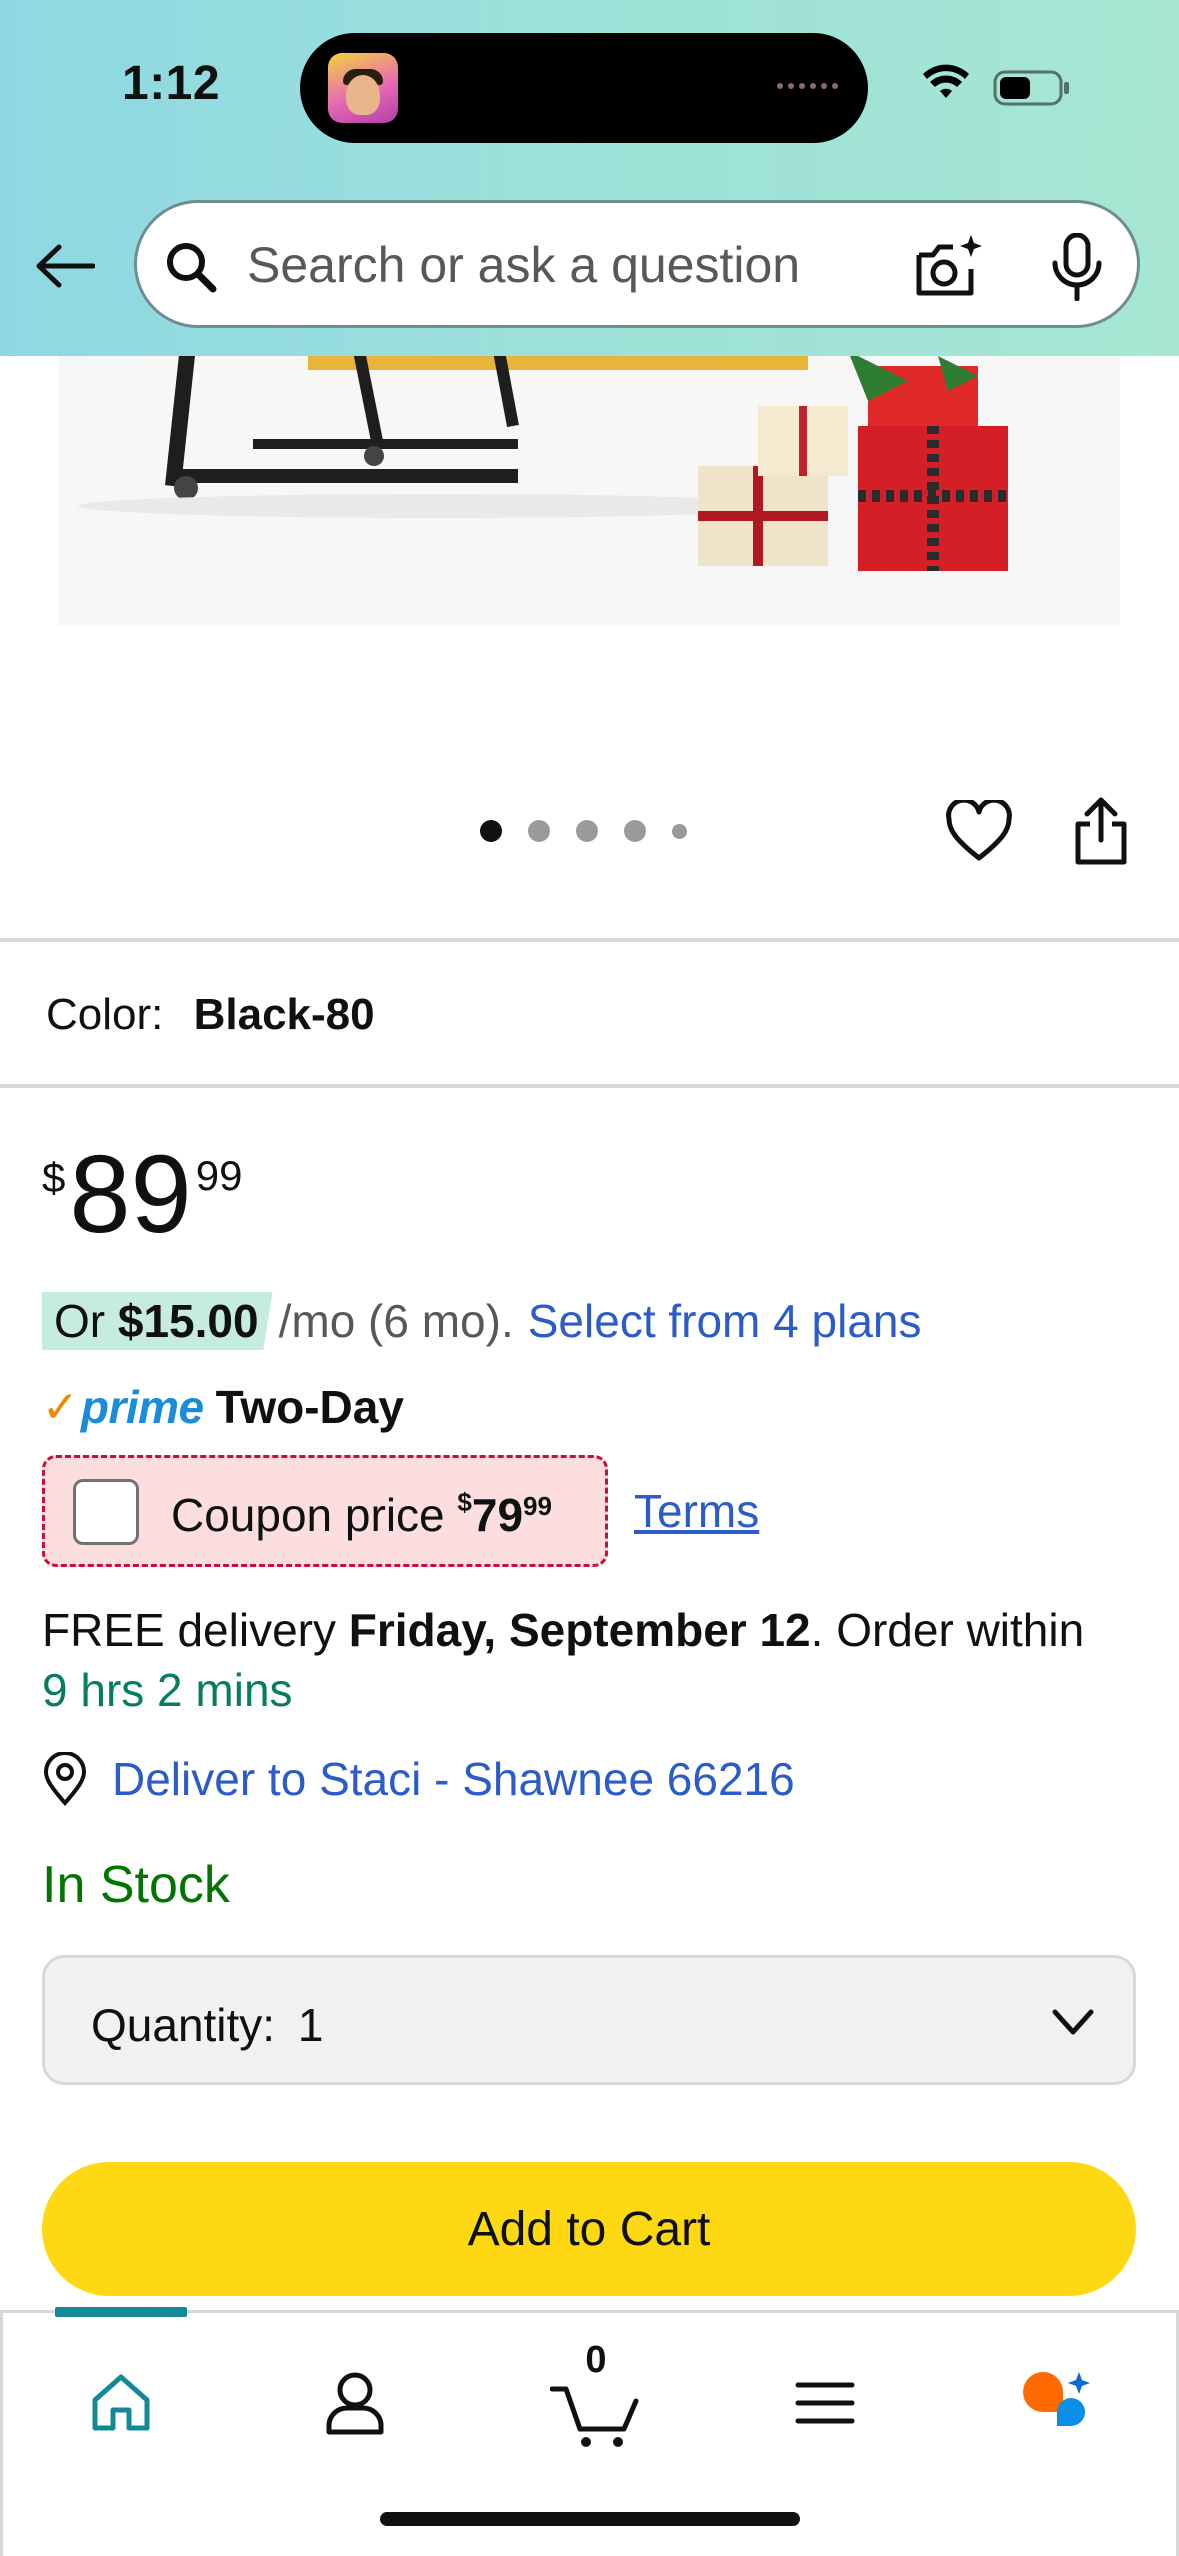 Image resolution: width=1179 pixels, height=2556 pixels. What do you see at coordinates (497, 1515) in the screenshot?
I see `coupon-price-whole: 79` at bounding box center [497, 1515].